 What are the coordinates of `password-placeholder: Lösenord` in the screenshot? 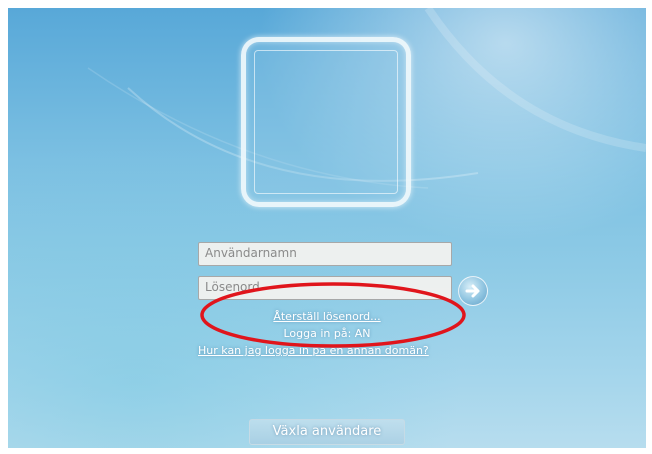 It's located at (232, 287).